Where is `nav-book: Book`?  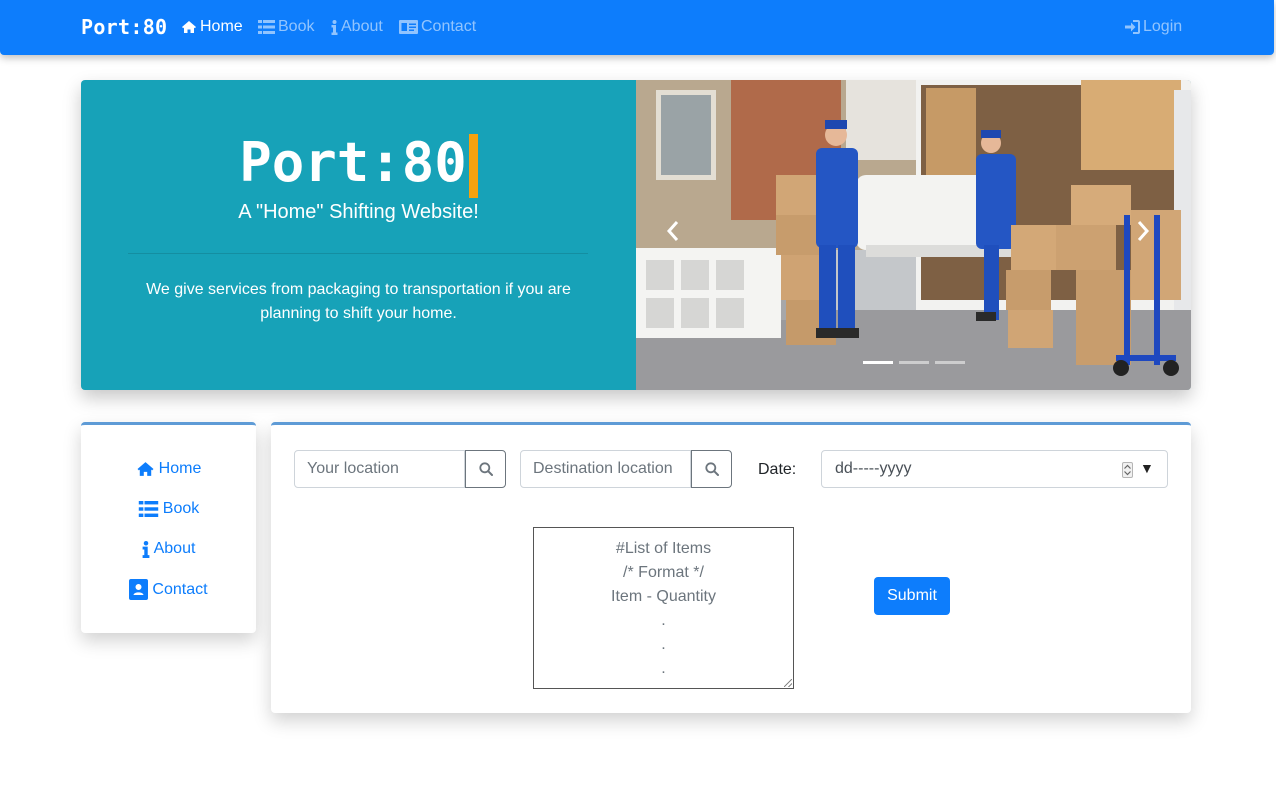
nav-book: Book is located at coordinates (286, 27).